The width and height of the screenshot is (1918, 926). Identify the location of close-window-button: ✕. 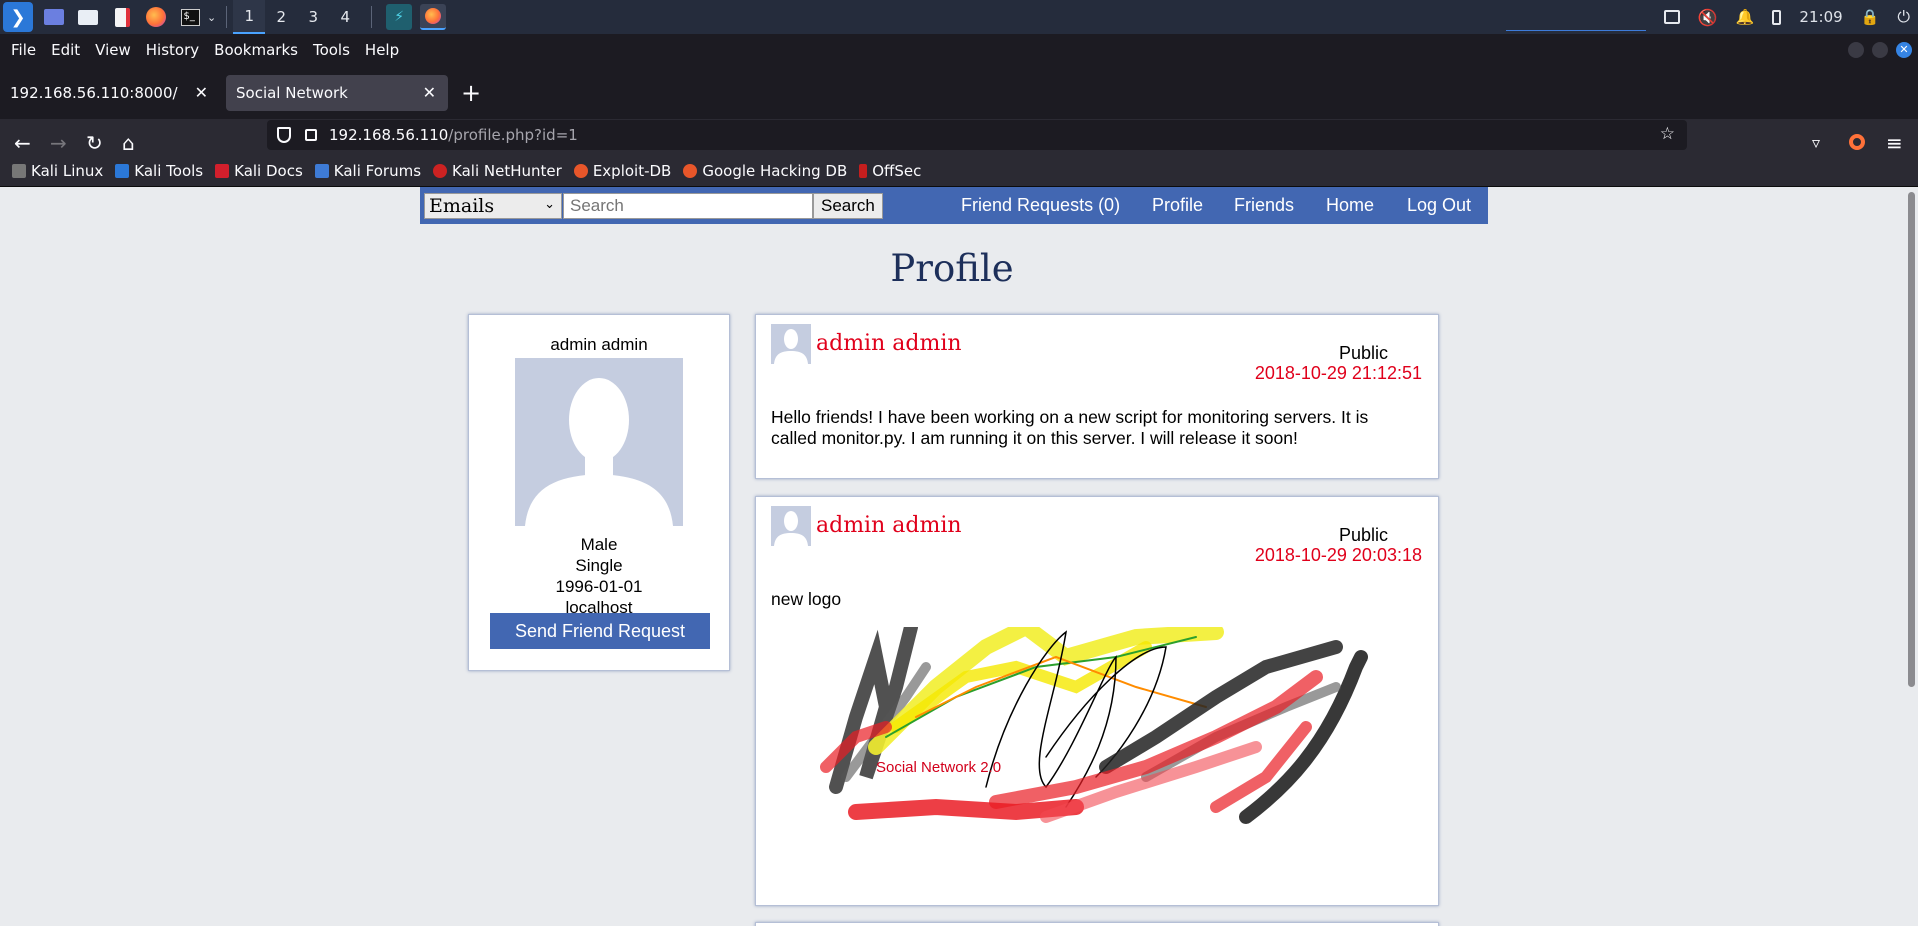
(1904, 50).